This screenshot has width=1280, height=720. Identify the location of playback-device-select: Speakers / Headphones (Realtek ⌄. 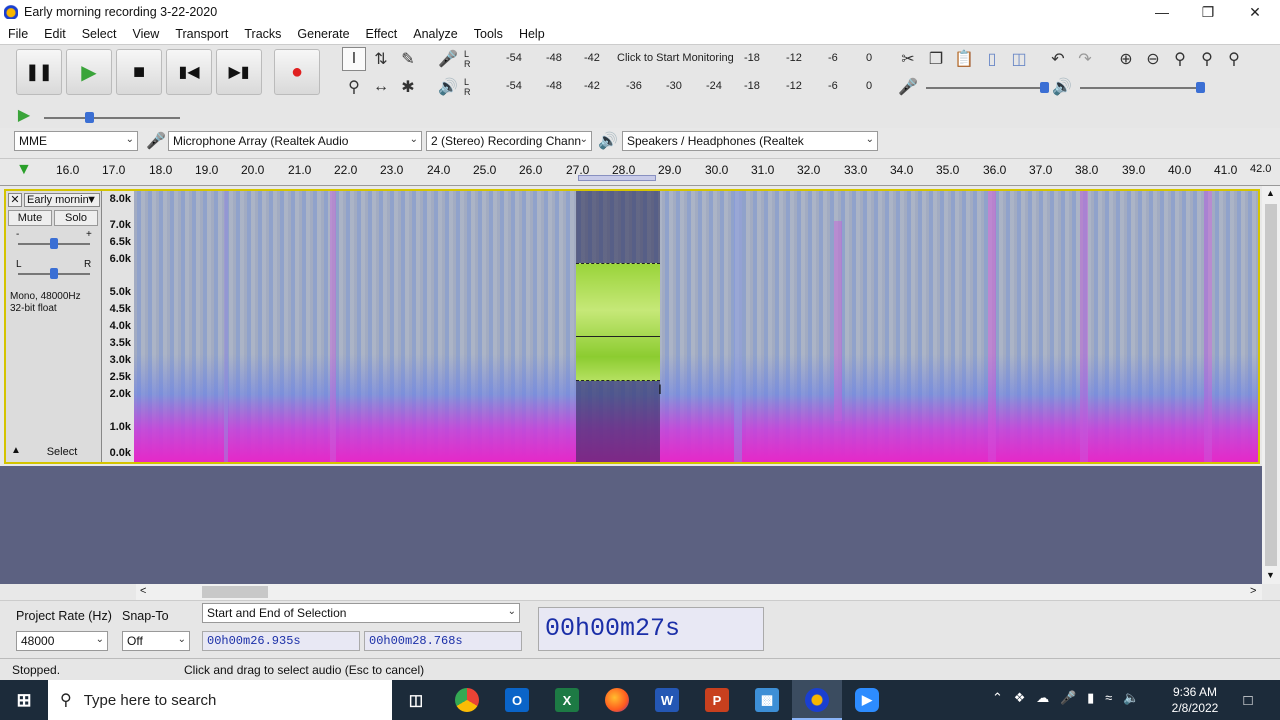
(750, 141).